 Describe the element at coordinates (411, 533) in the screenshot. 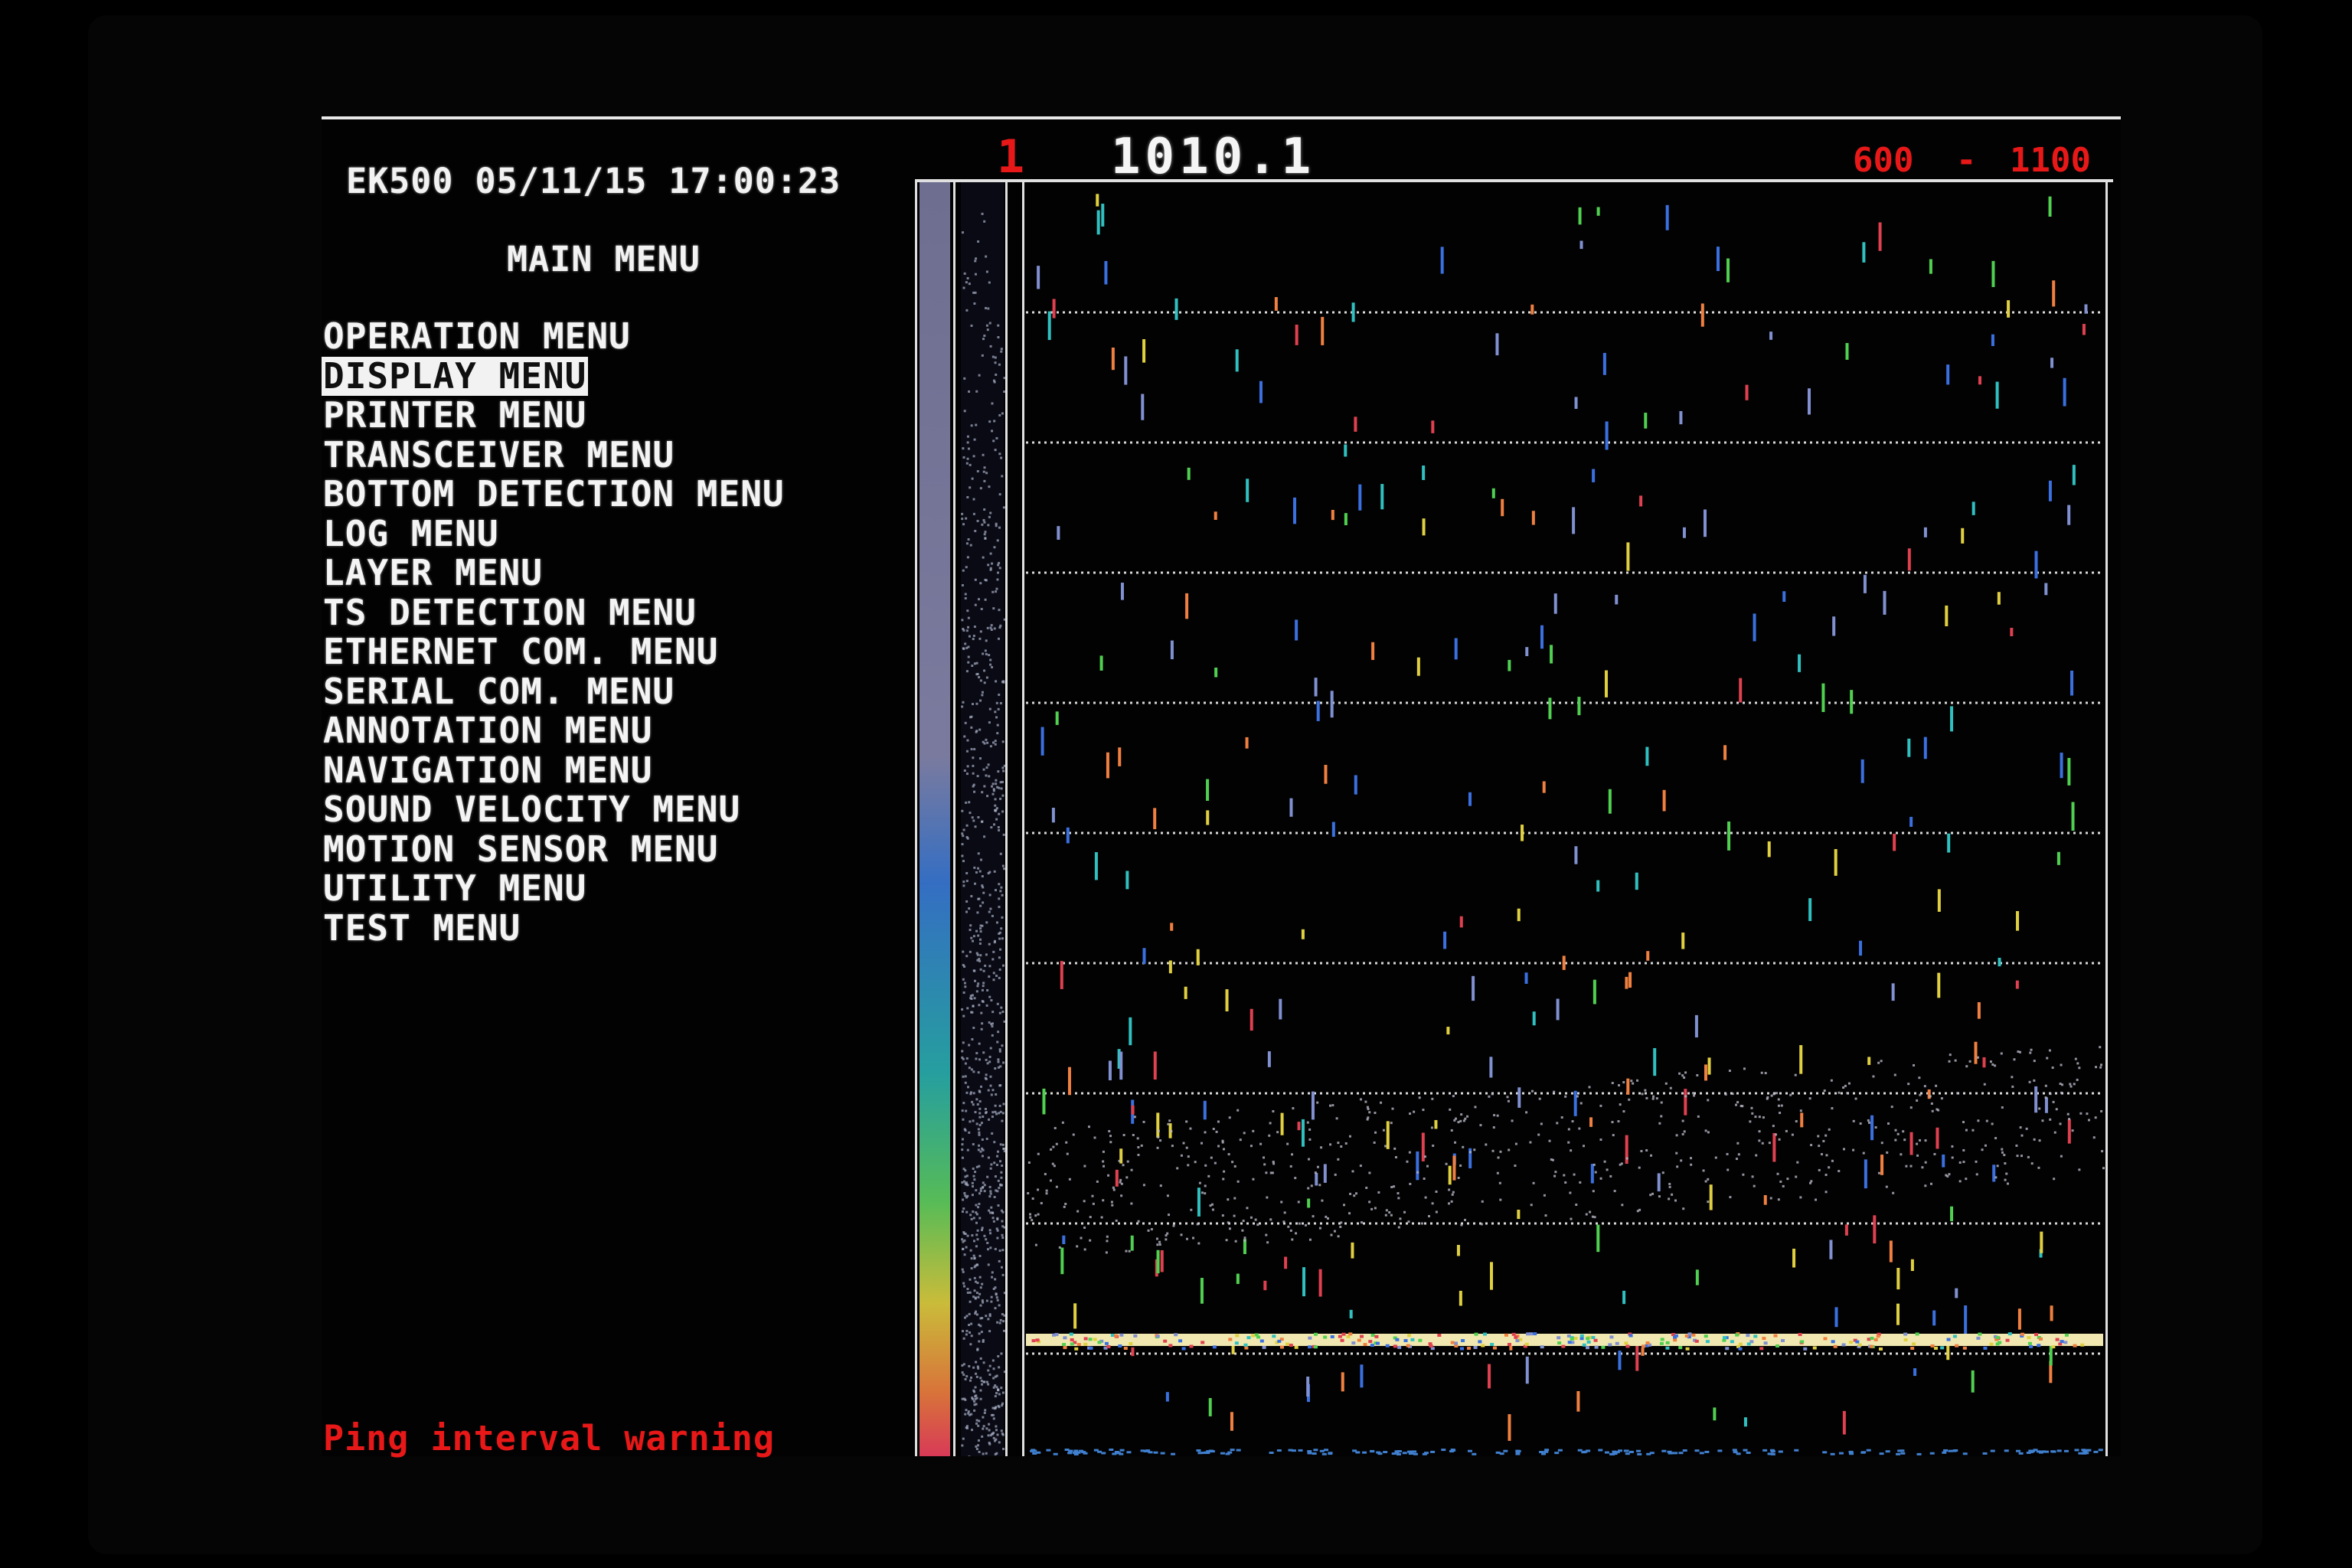

I see `menu-item-log-menu: LOG MENU` at that location.